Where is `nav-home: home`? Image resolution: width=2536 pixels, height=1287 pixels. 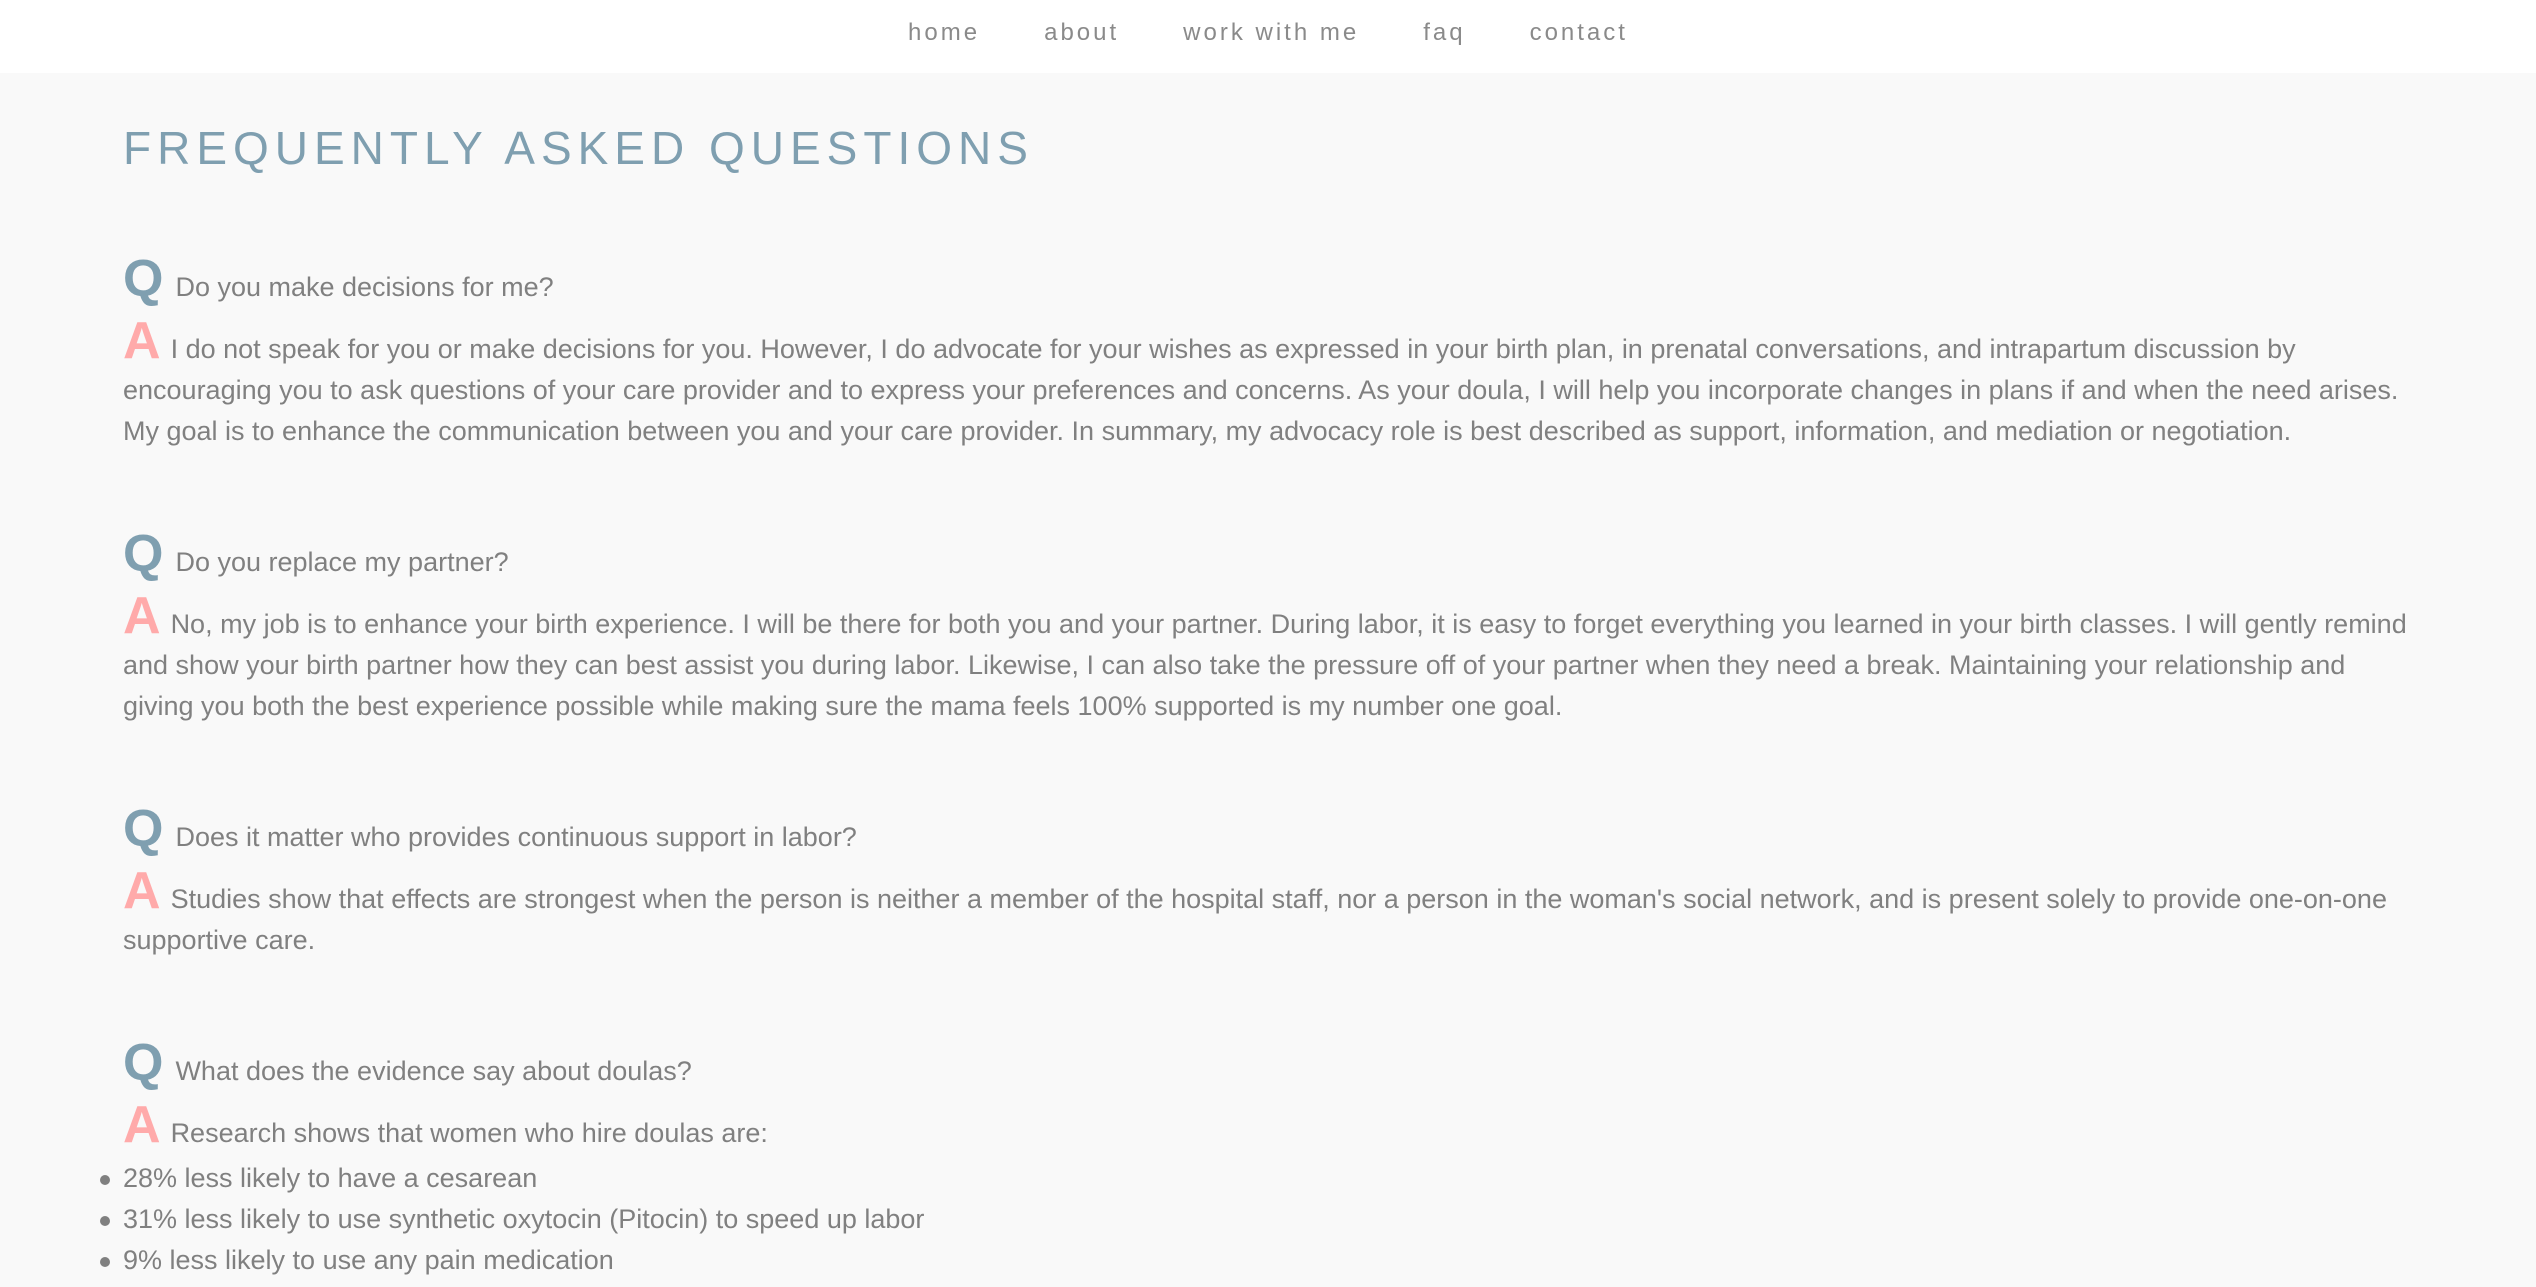 nav-home: home is located at coordinates (944, 33).